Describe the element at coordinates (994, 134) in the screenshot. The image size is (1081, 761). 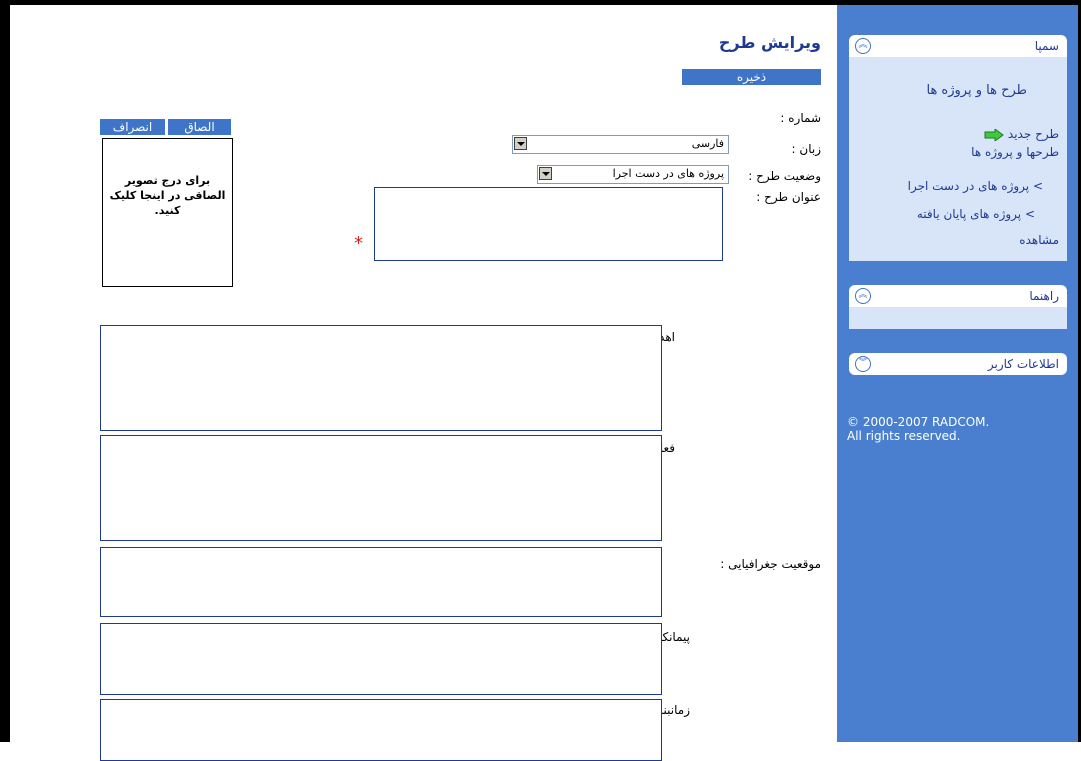
I see `green-arrow-icon` at that location.